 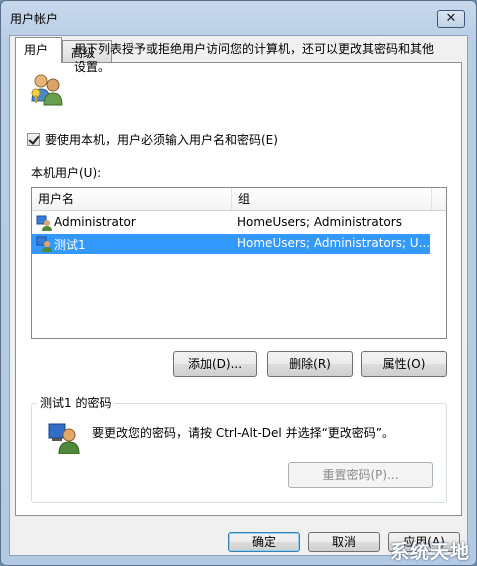 I want to click on cancel-button: 取消, so click(x=344, y=542).